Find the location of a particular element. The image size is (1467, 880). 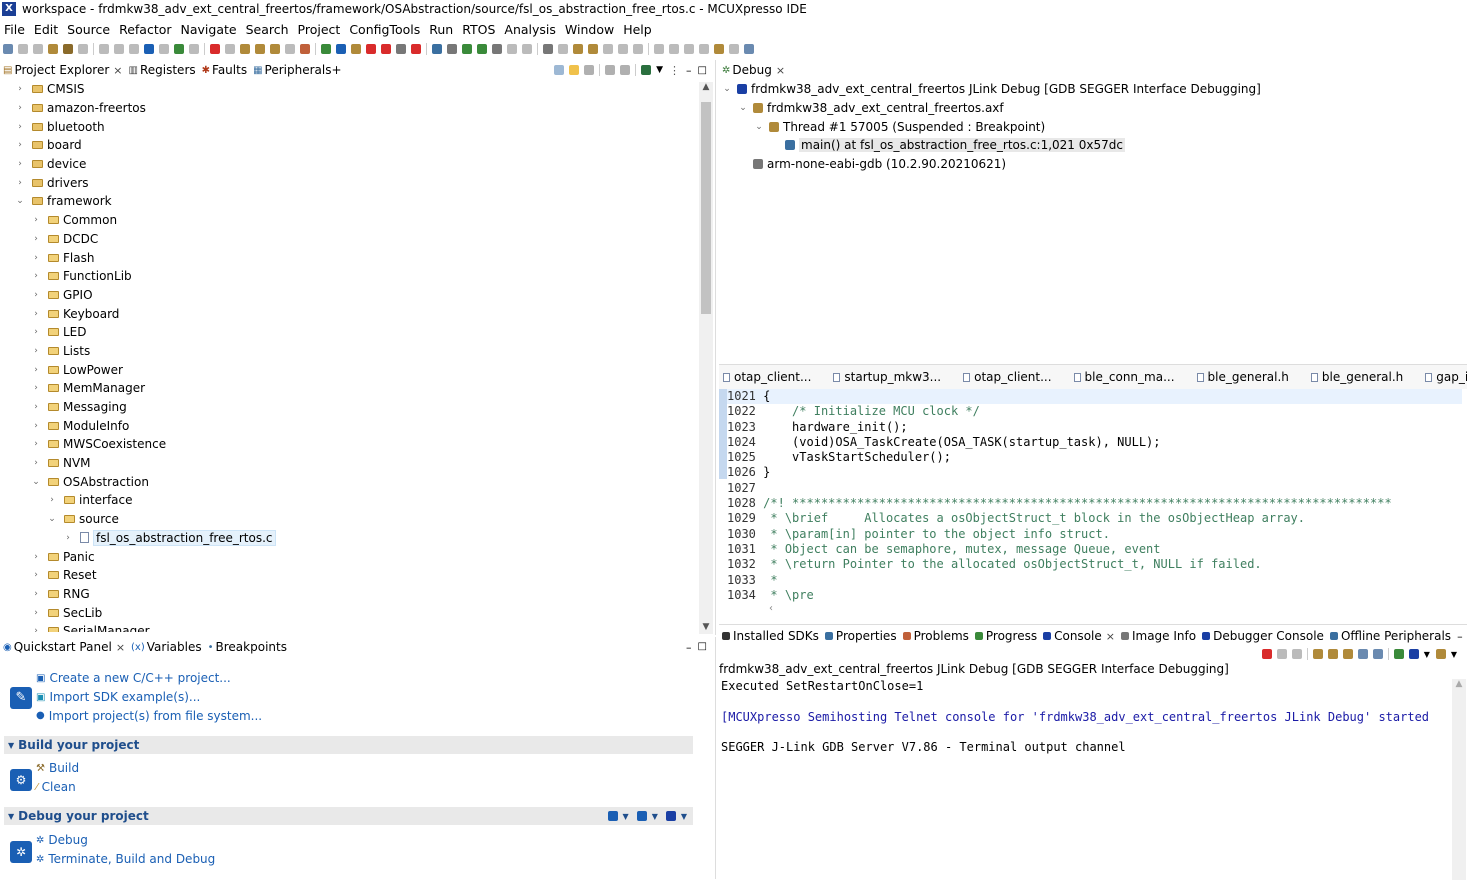

tree-item: › Flash is located at coordinates (354, 257).